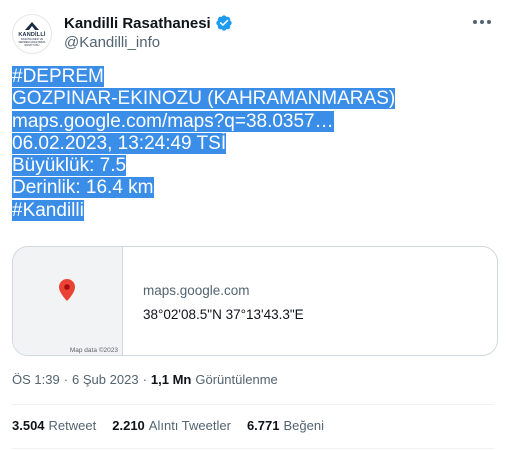 The height and width of the screenshot is (450, 506). Describe the element at coordinates (171, 379) in the screenshot. I see `views-count: 1,1 Mn` at that location.